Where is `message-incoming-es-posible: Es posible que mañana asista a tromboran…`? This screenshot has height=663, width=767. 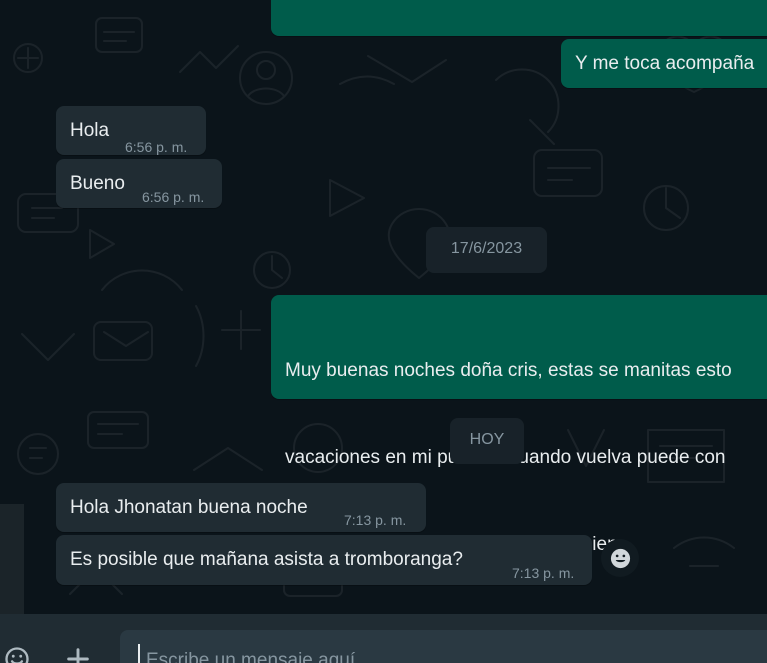 message-incoming-es-posible: Es posible que mañana asista a tromboran… is located at coordinates (324, 560).